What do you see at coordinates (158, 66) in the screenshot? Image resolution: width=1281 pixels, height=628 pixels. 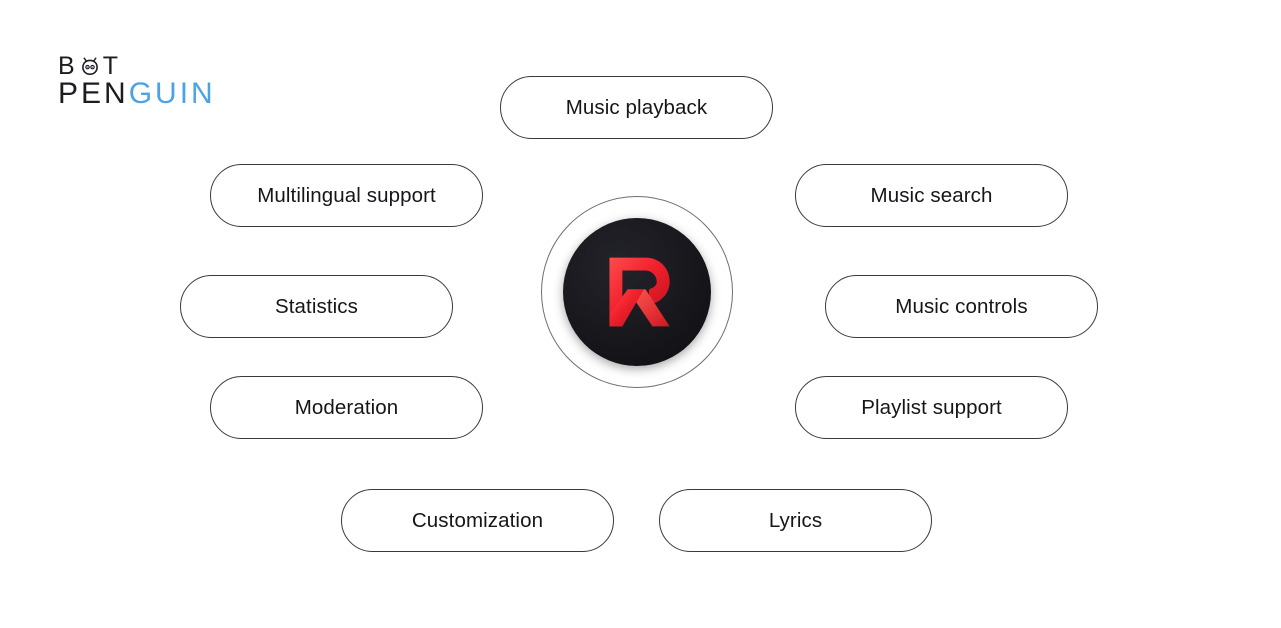 I see `brand-wordmark-line-1: B T` at bounding box center [158, 66].